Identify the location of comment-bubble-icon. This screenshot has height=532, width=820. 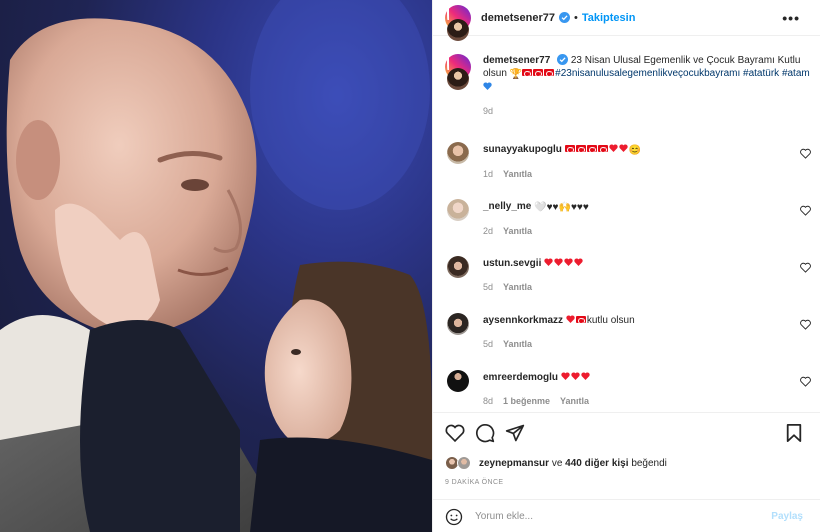
(485, 433).